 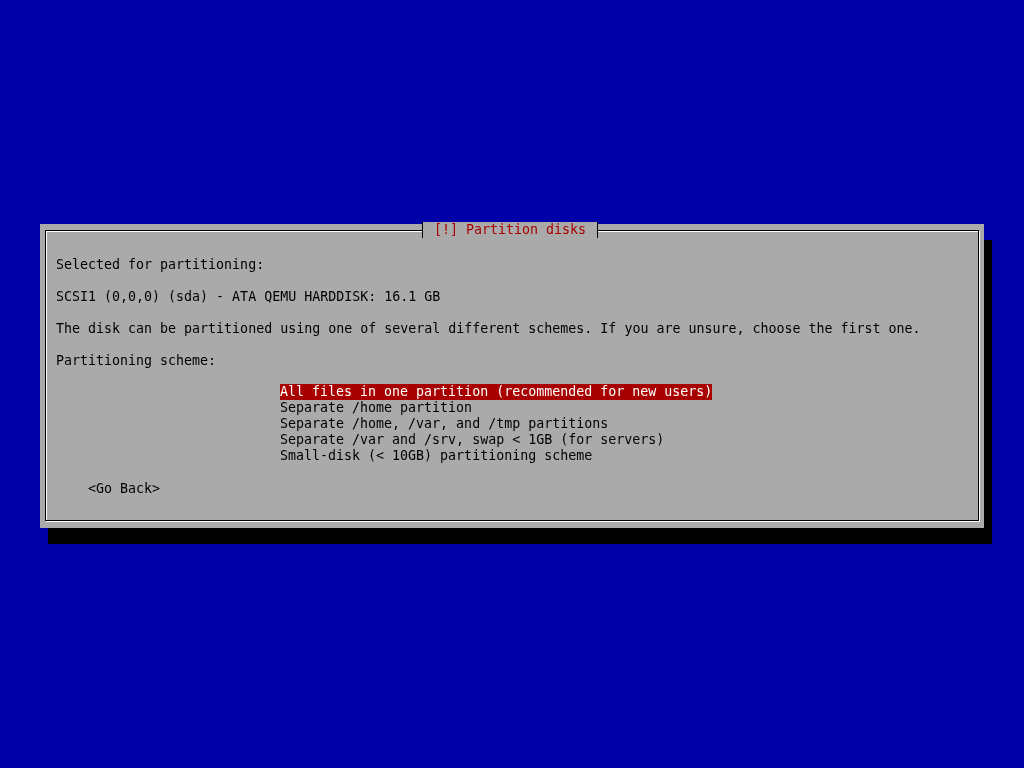 I want to click on menu-option: Separate /home, /var, and /tmp partitions, so click(x=444, y=424).